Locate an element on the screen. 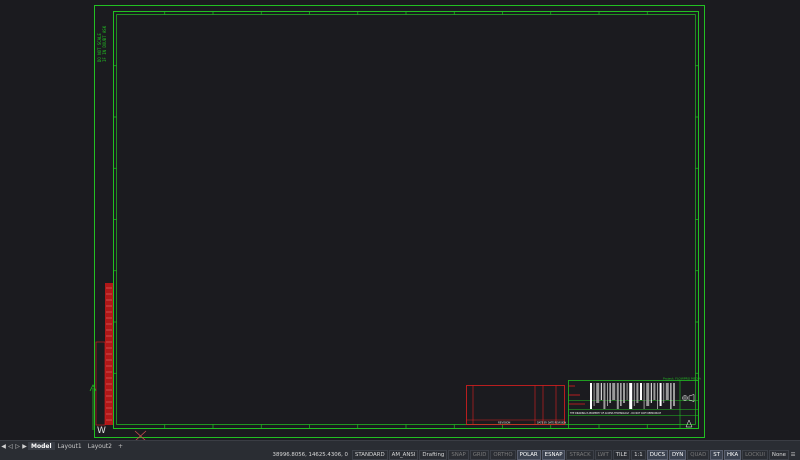 The width and height of the screenshot is (800, 460). status-am-ansi-button: AM_ANSI is located at coordinates (403, 455).